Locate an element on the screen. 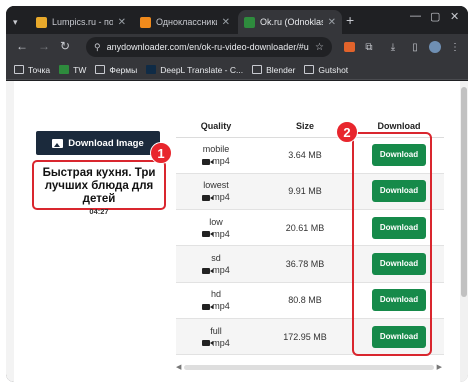 The width and height of the screenshot is (474, 388). quality-label: hd is located at coordinates (215, 294).